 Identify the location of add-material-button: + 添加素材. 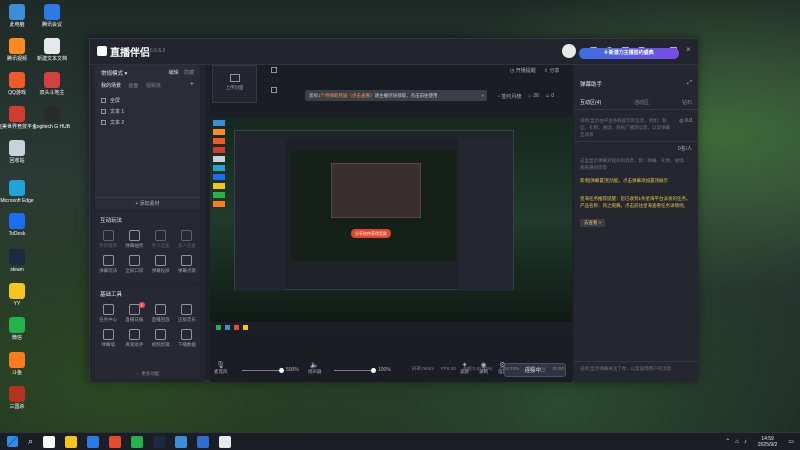
(147, 203).